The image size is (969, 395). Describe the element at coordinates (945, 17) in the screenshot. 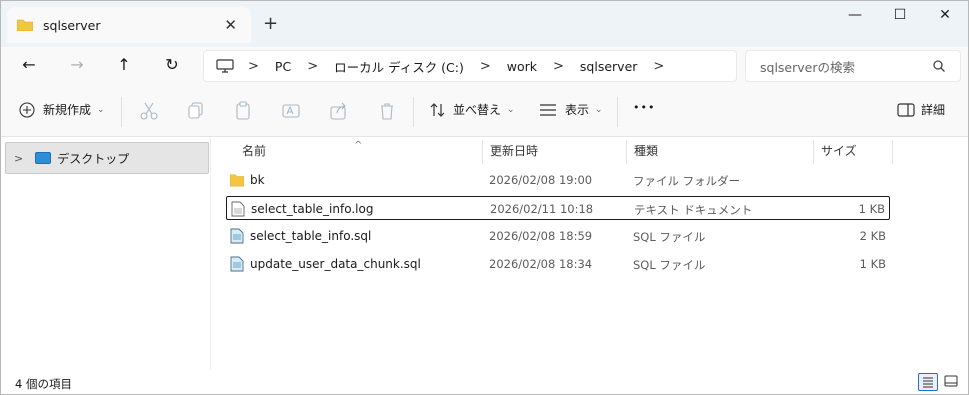

I see `close-window-button: ✕` at that location.